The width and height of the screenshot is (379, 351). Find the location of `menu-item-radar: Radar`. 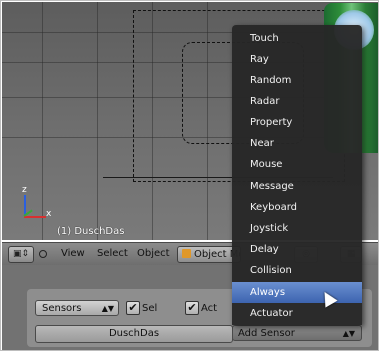

menu-item-radar: Radar is located at coordinates (297, 101).